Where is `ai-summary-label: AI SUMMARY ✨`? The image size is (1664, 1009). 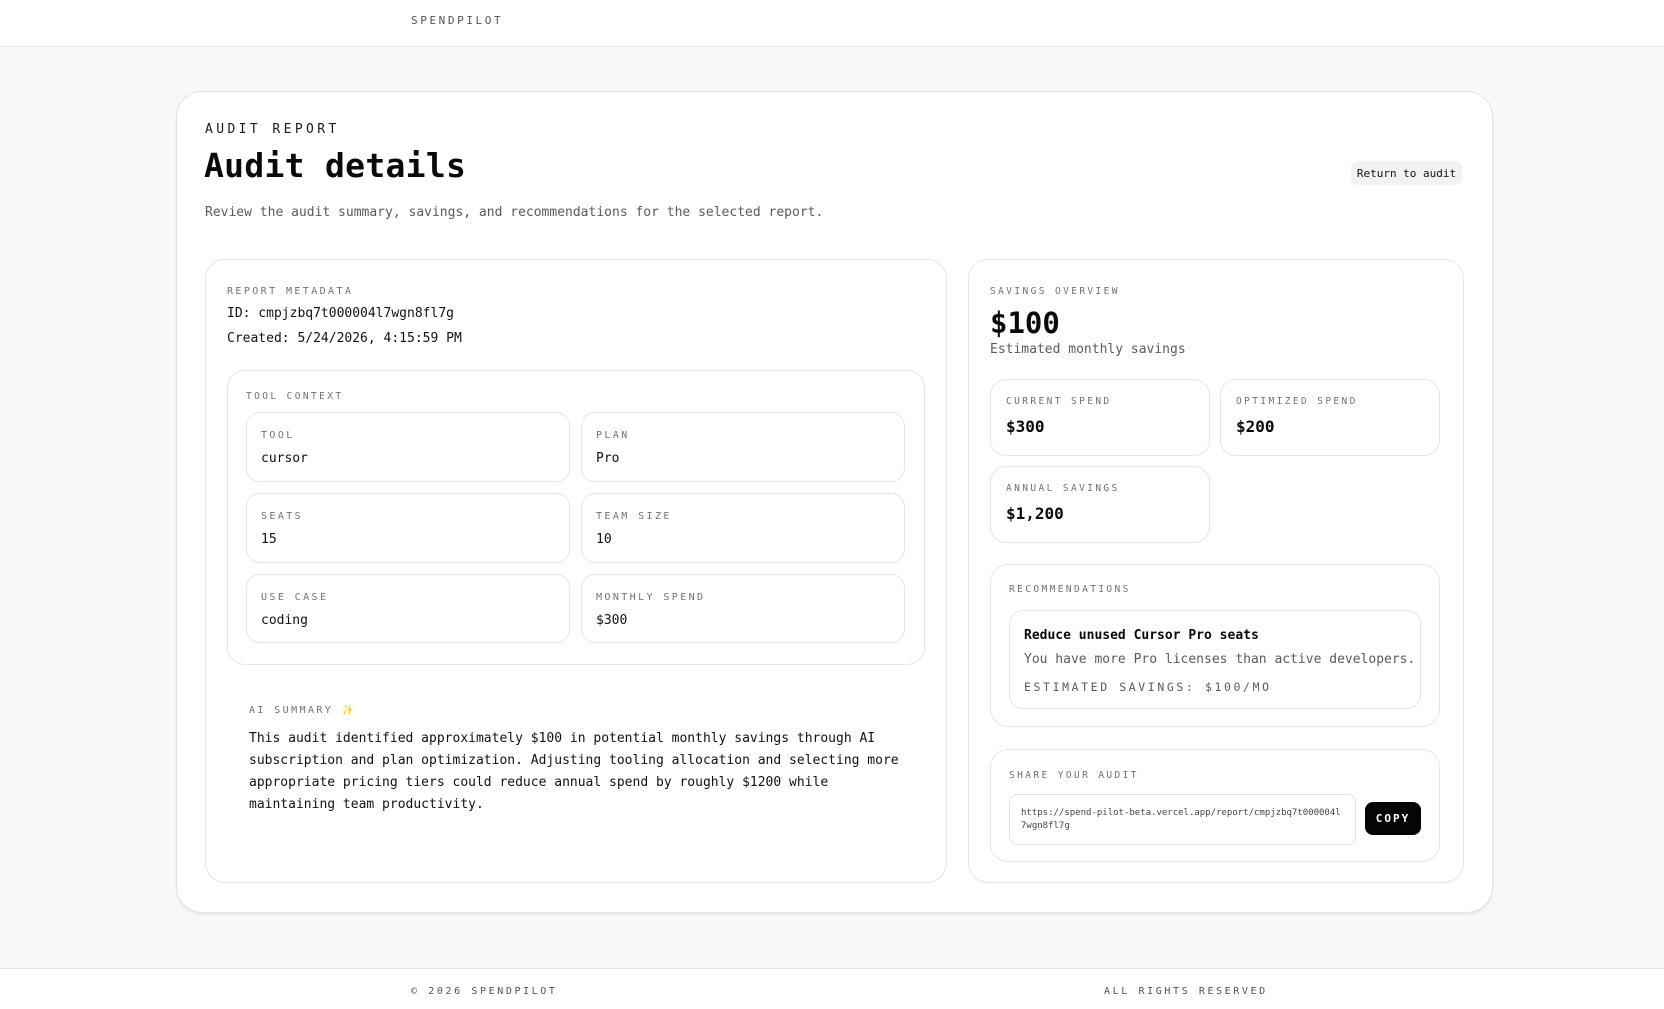
ai-summary-label: AI SUMMARY ✨ is located at coordinates (301, 710).